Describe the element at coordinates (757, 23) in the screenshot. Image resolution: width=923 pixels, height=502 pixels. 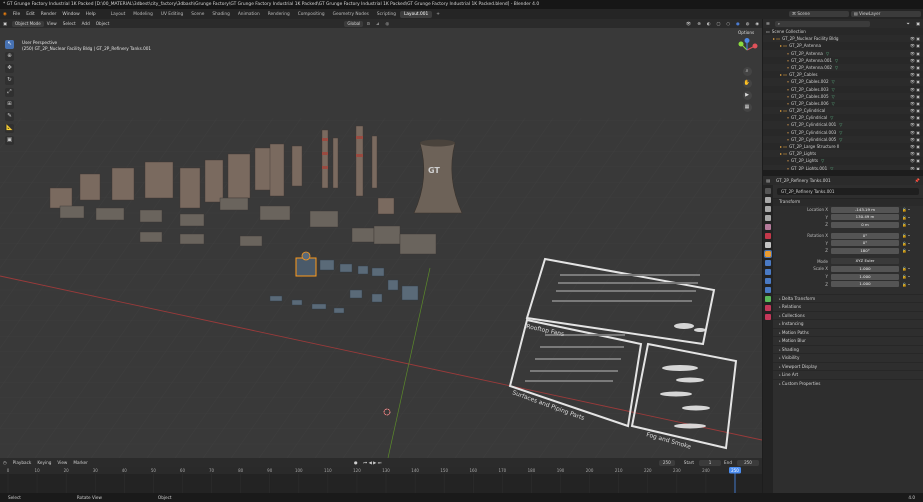
I see `shading-rendered-icon: ◉` at that location.